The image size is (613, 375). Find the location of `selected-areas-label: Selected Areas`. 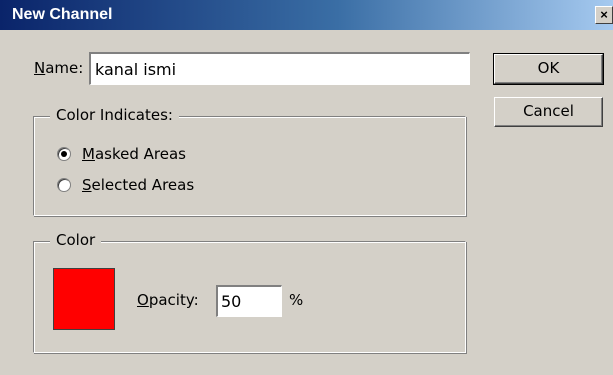

selected-areas-label: Selected Areas is located at coordinates (138, 185).